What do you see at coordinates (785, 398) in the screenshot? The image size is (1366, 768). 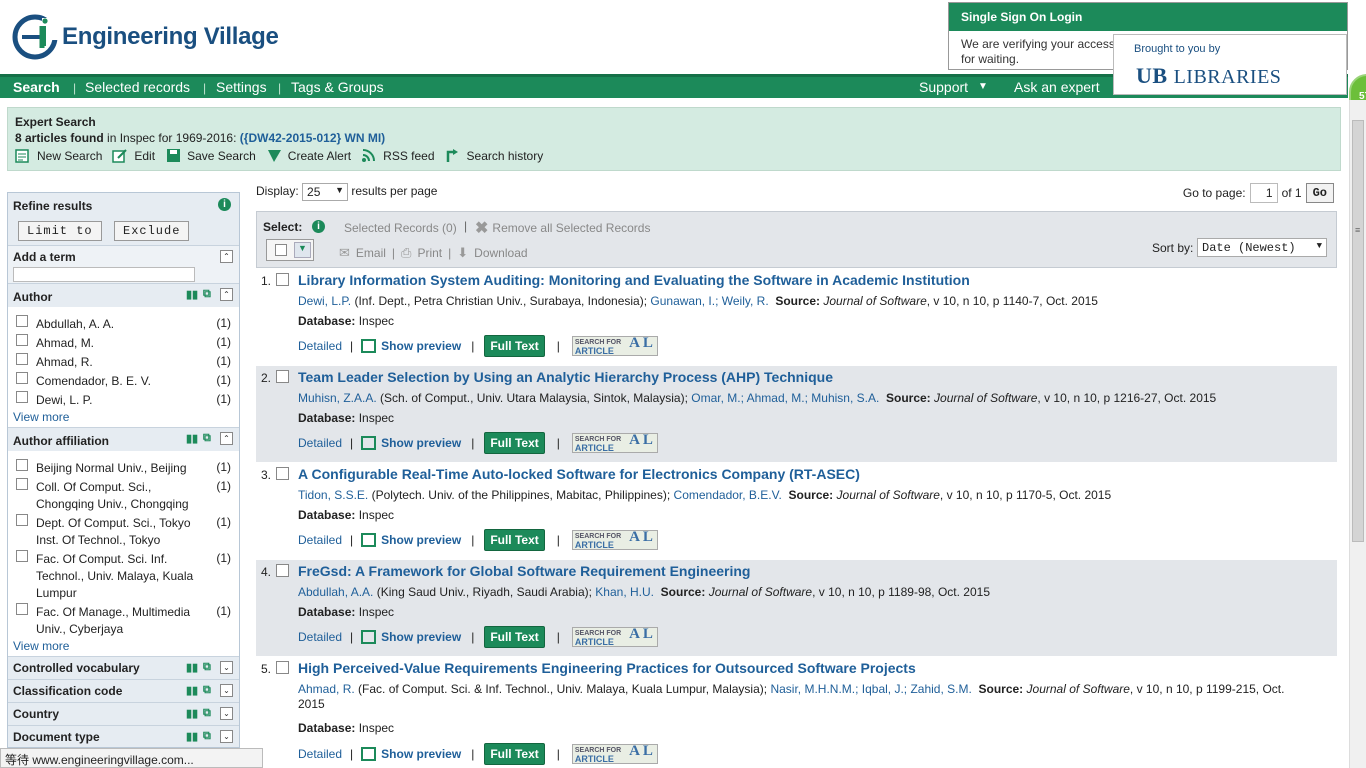 I see `author-link: Omar, M.; Ahmad, M.; Muhisn, S.A.` at bounding box center [785, 398].